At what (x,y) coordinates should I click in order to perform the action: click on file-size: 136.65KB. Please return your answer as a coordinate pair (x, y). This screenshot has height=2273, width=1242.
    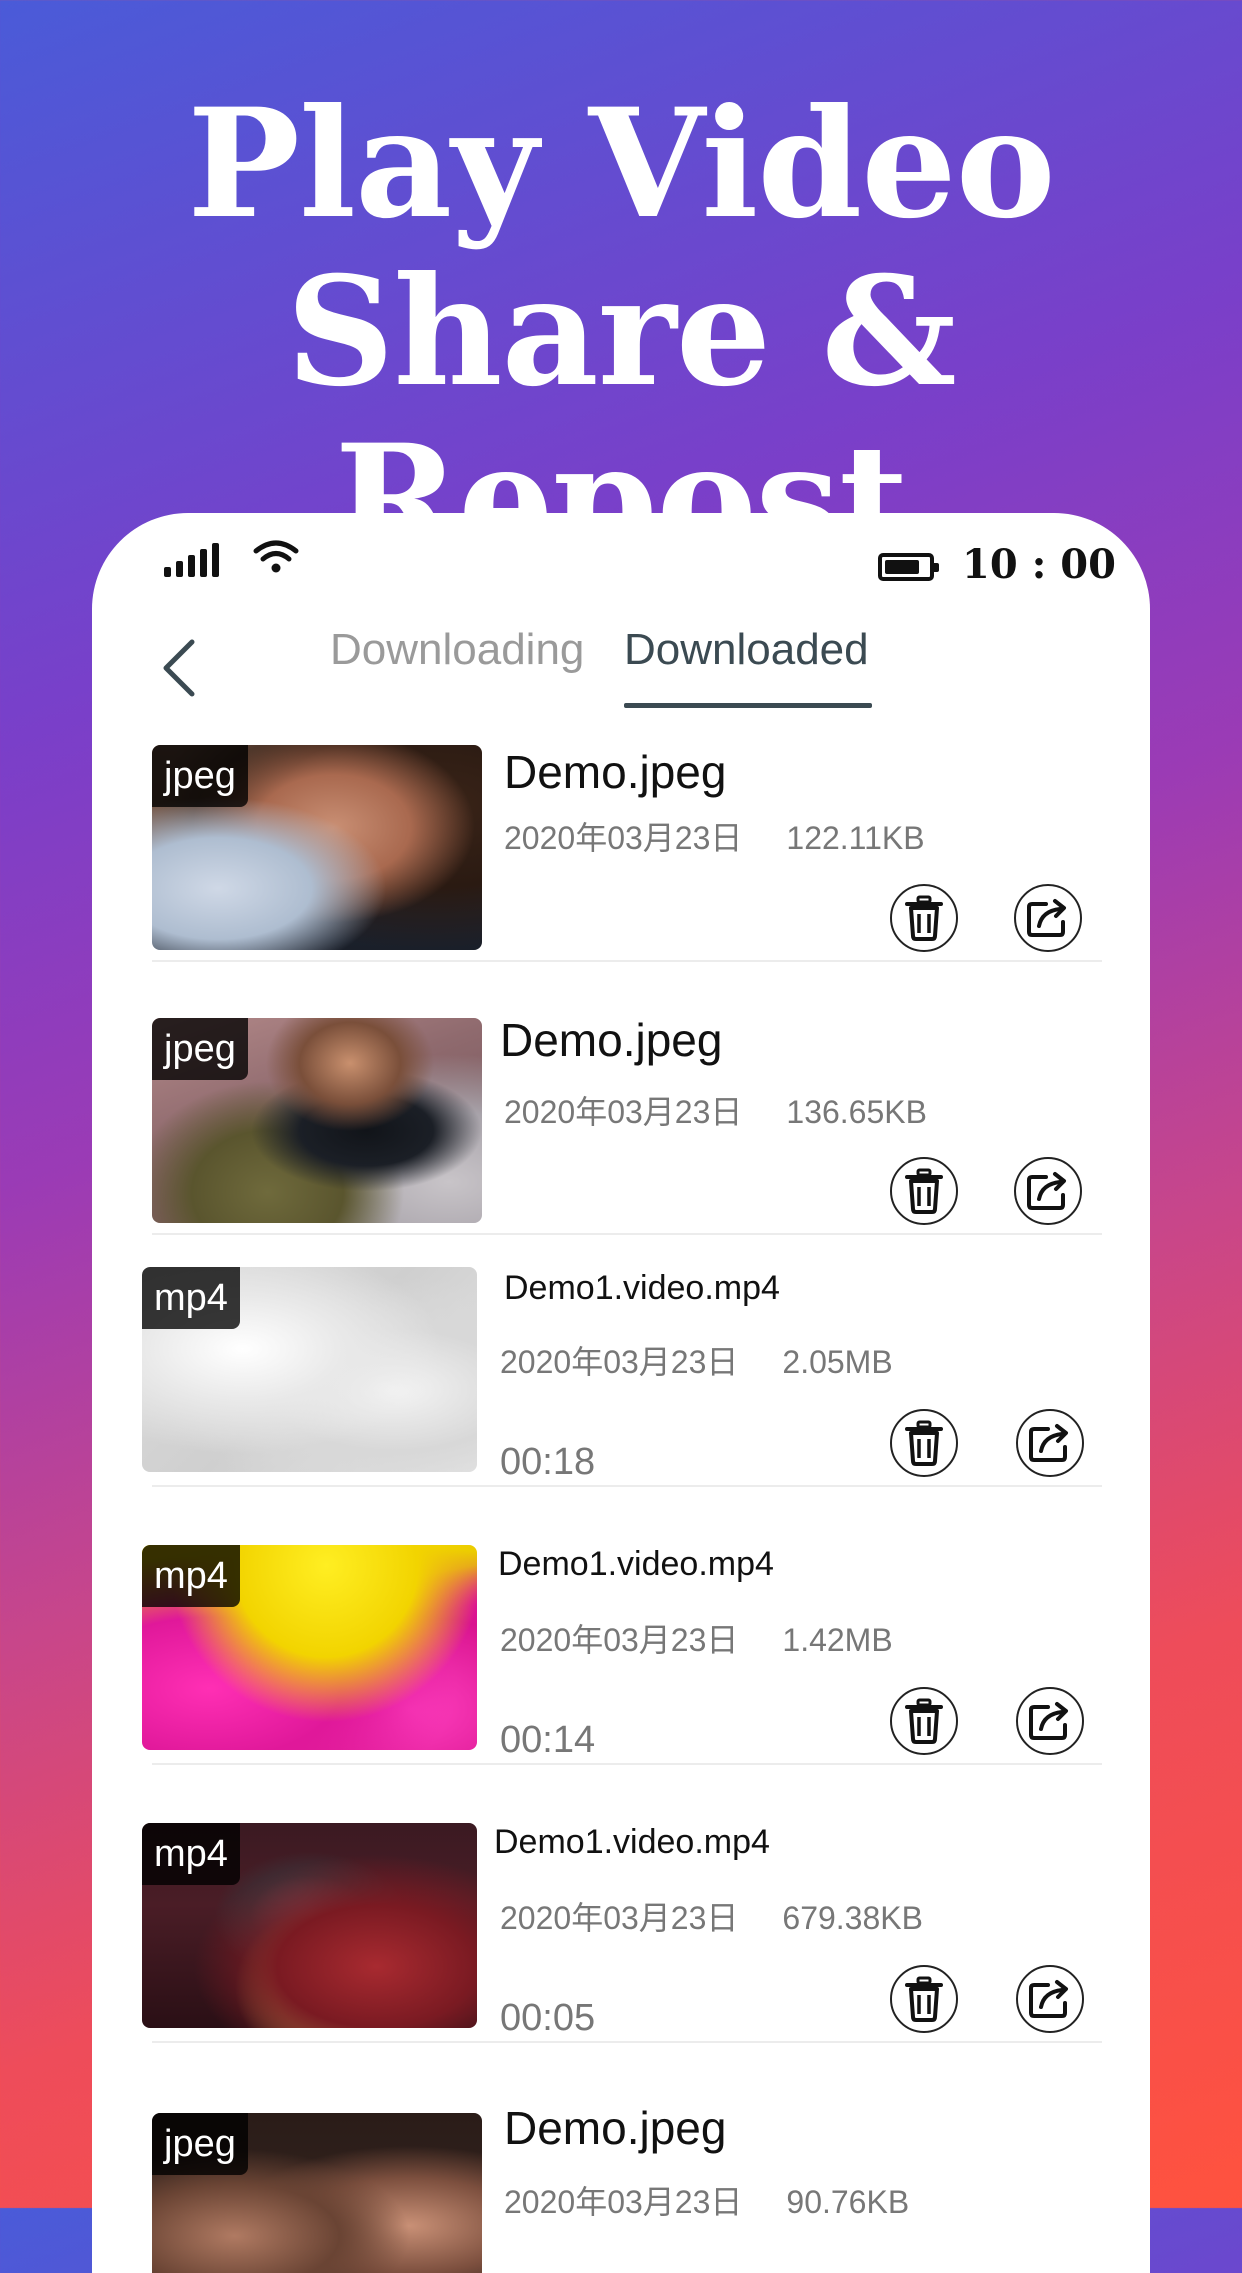
    Looking at the image, I should click on (856, 1112).